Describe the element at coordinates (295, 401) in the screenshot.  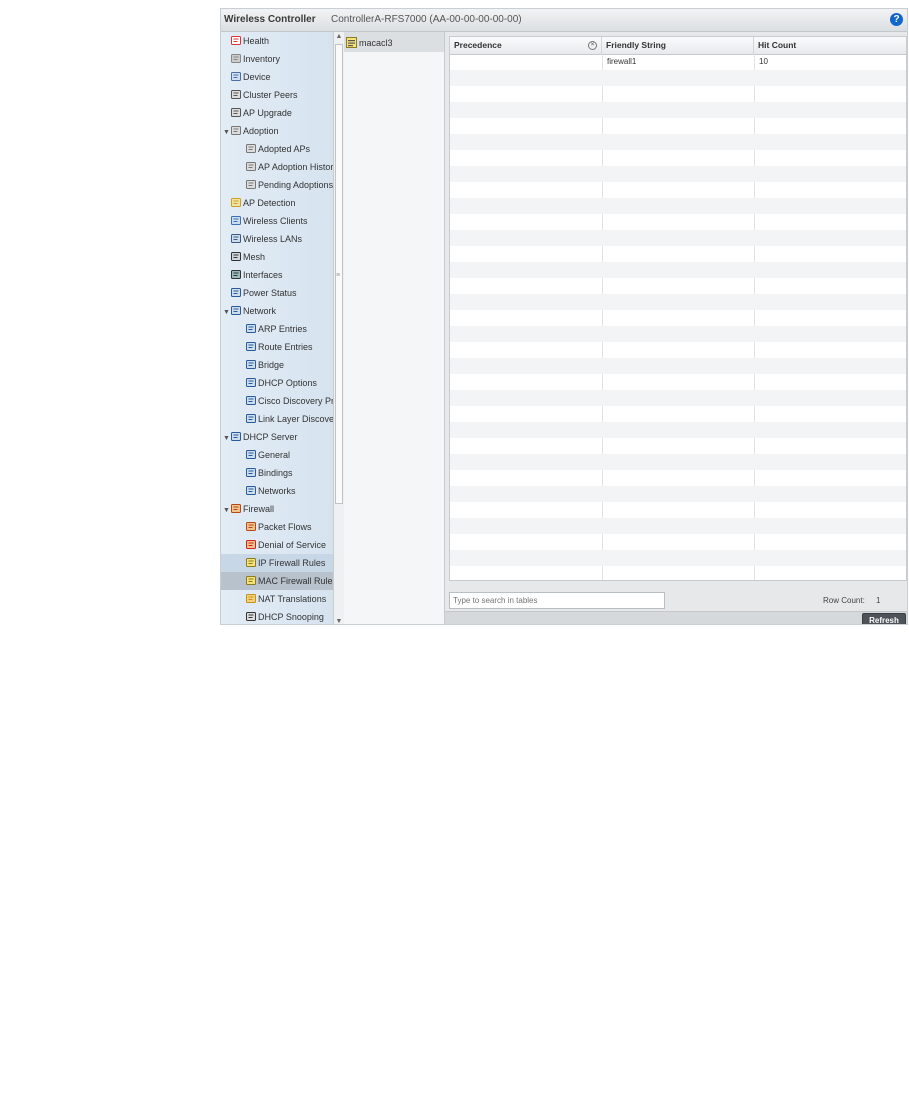
I see `tree-item-label: Cisco Discovery Prot` at that location.